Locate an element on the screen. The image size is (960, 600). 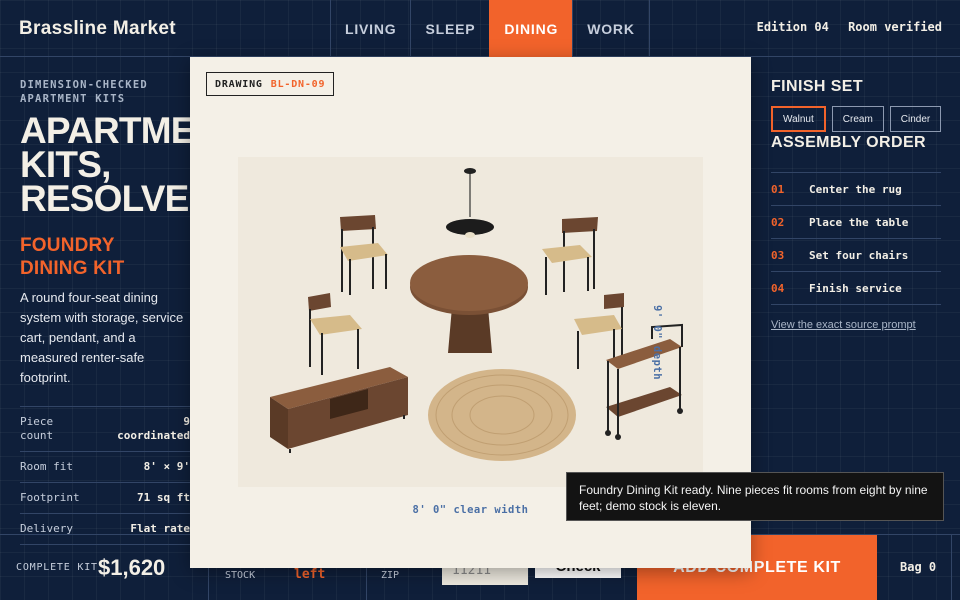
step-label: Finish service is located at coordinates (855, 288).